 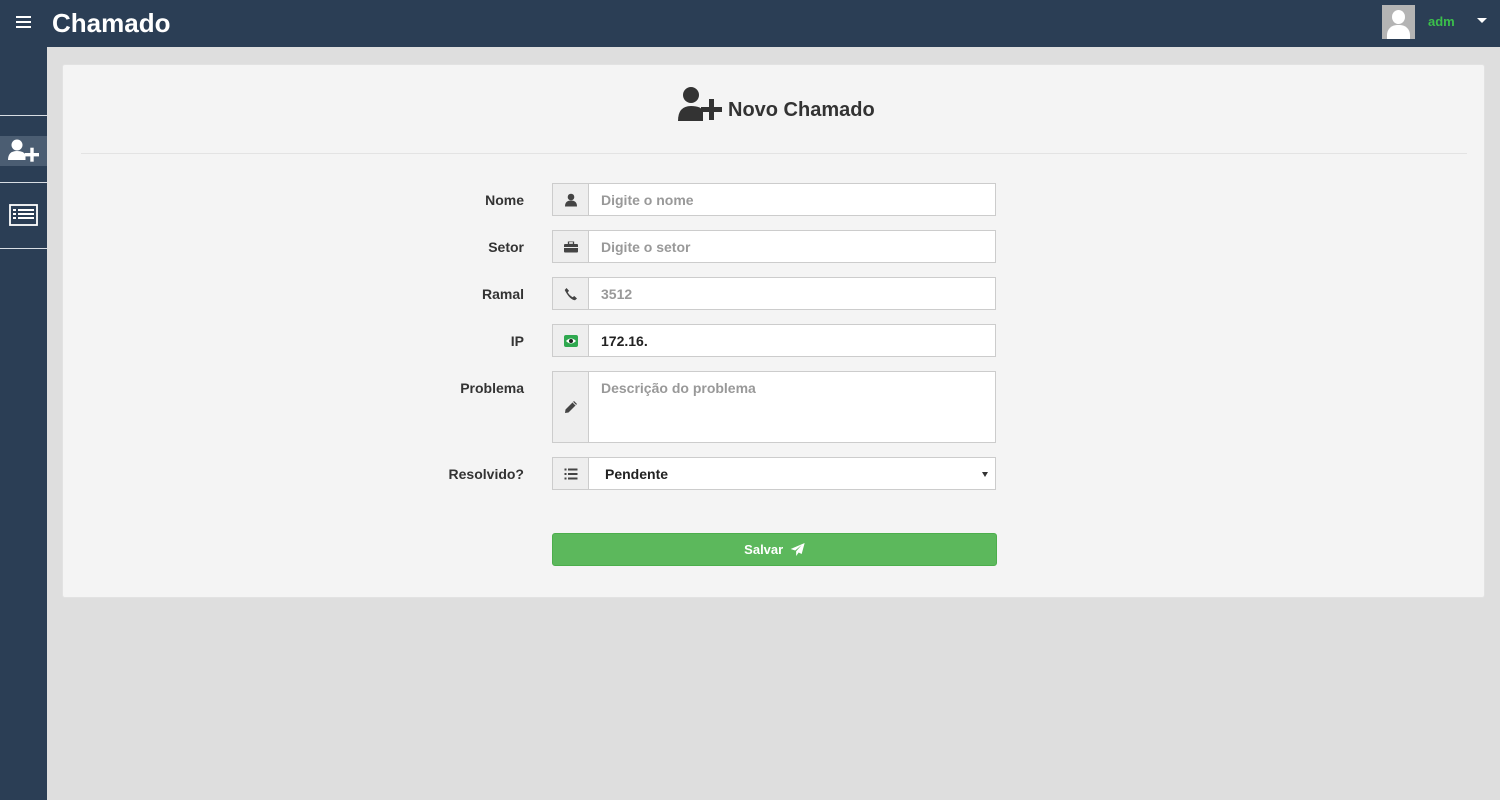 I want to click on setor-field: Digite o setor, so click(x=774, y=246).